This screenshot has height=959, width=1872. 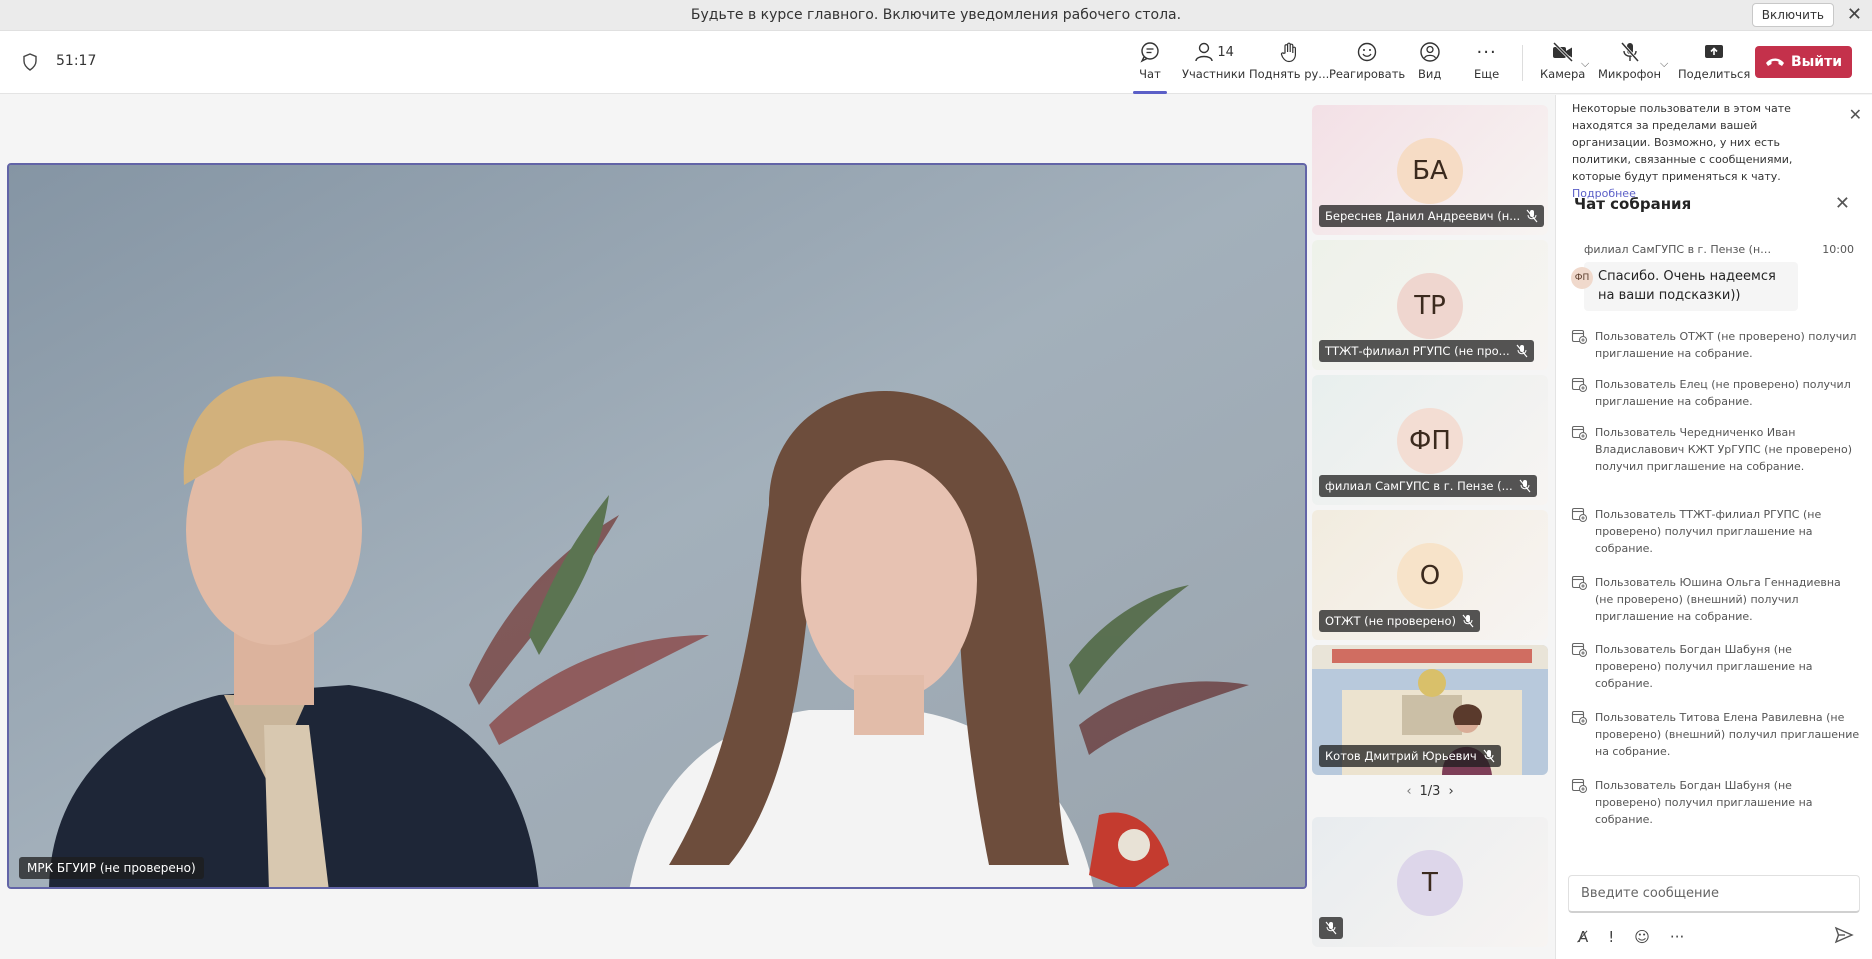 I want to click on toolbar-divider, so click(x=1522, y=63).